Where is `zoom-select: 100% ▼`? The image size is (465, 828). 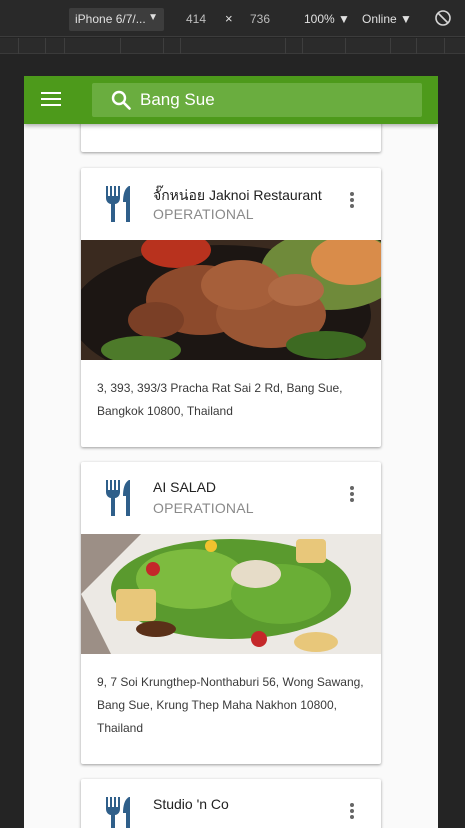
zoom-select: 100% ▼ is located at coordinates (327, 19).